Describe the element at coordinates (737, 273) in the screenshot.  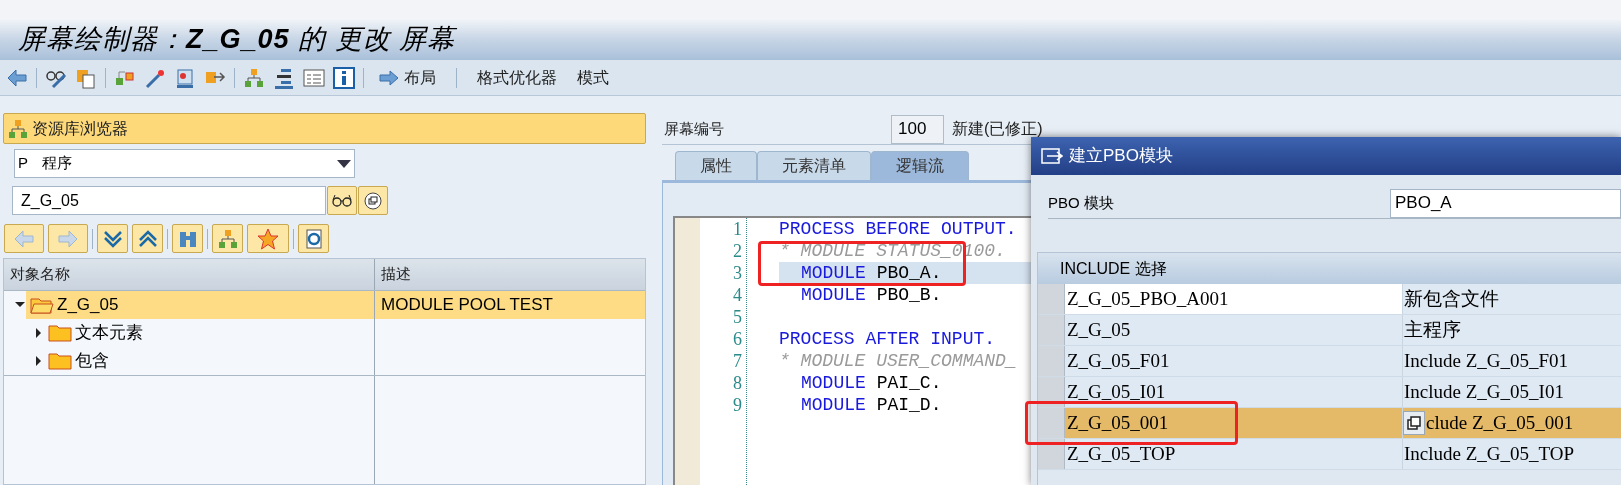
I see `line-number: 3` at that location.